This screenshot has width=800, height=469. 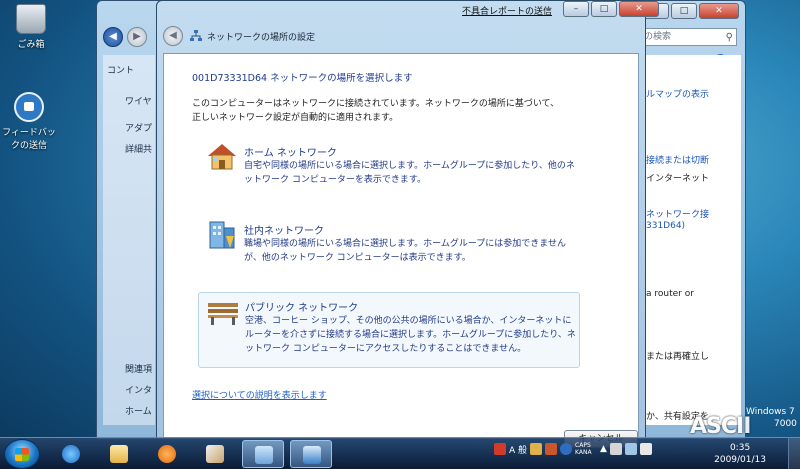 I want to click on right-text: a router or, so click(x=670, y=294).